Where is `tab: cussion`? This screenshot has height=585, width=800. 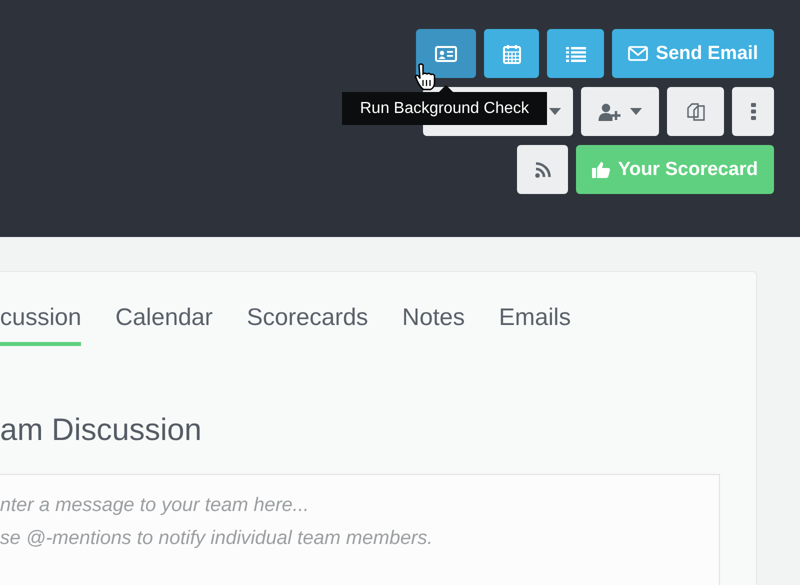
tab: cussion is located at coordinates (41, 325).